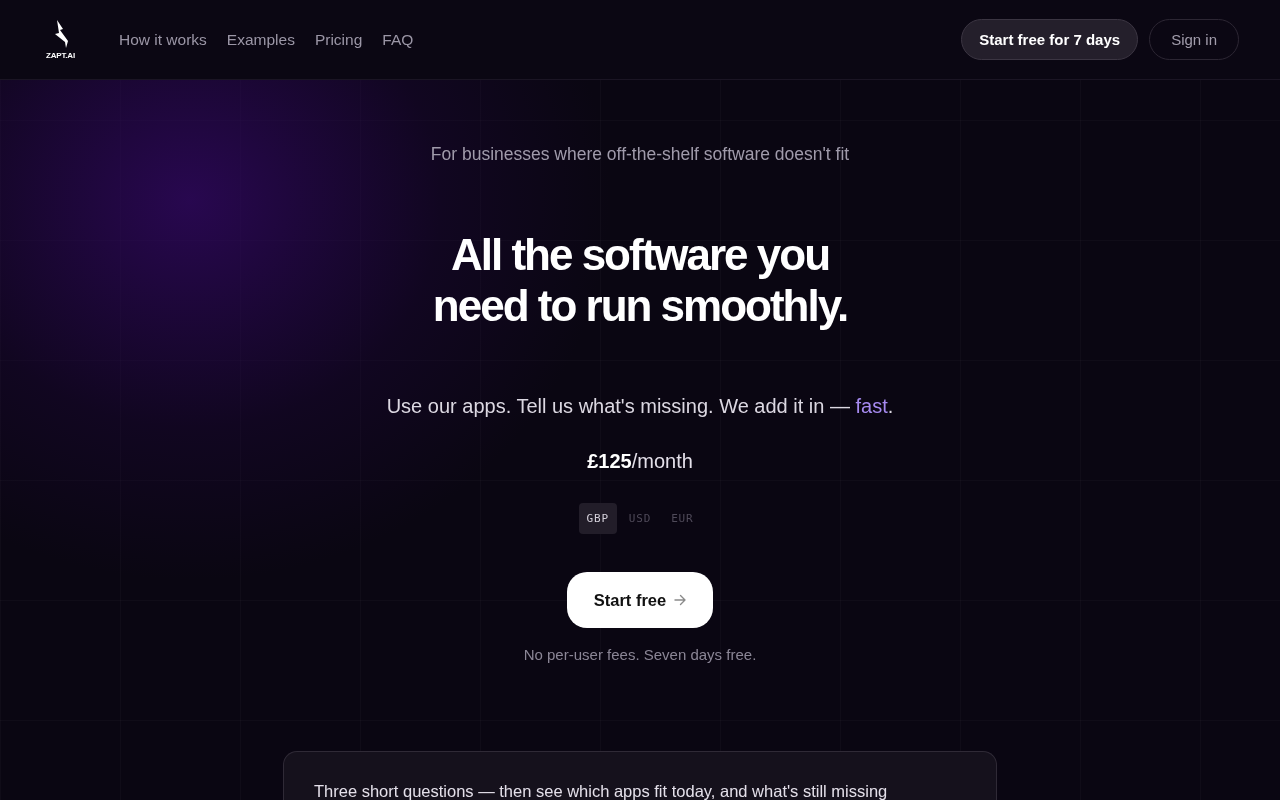  Describe the element at coordinates (680, 600) in the screenshot. I see `arrow-right-icon` at that location.